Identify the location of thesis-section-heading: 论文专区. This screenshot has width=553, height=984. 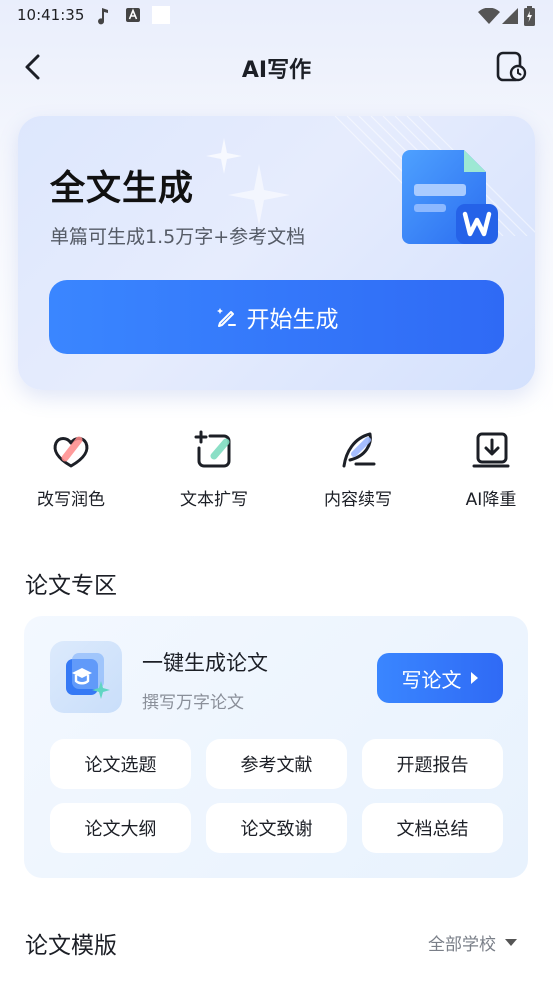
(71, 586).